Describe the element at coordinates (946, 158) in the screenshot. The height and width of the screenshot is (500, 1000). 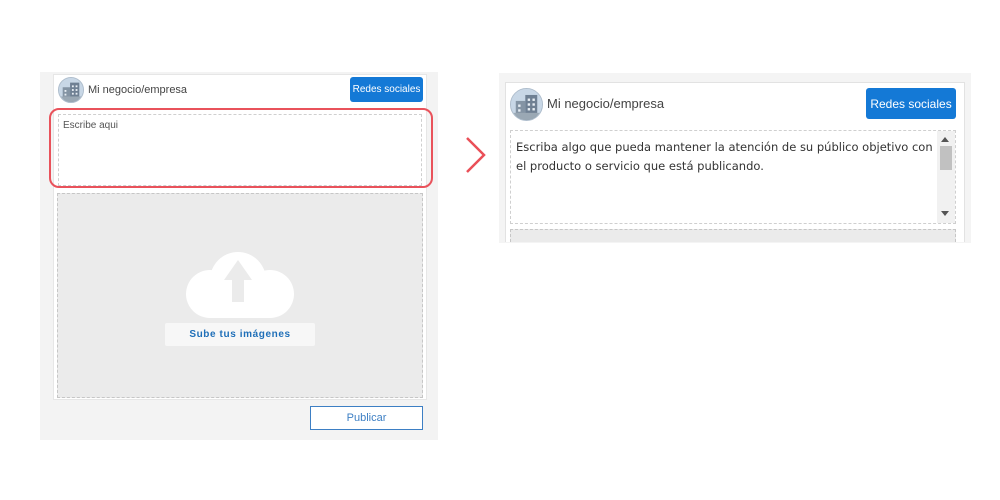
I see `scrollbar-thumb` at that location.